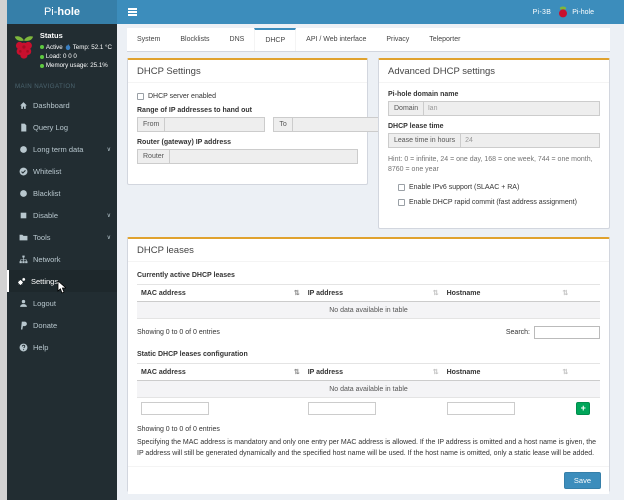  I want to click on sidebar-item-tools: Tools ∨, so click(62, 237).